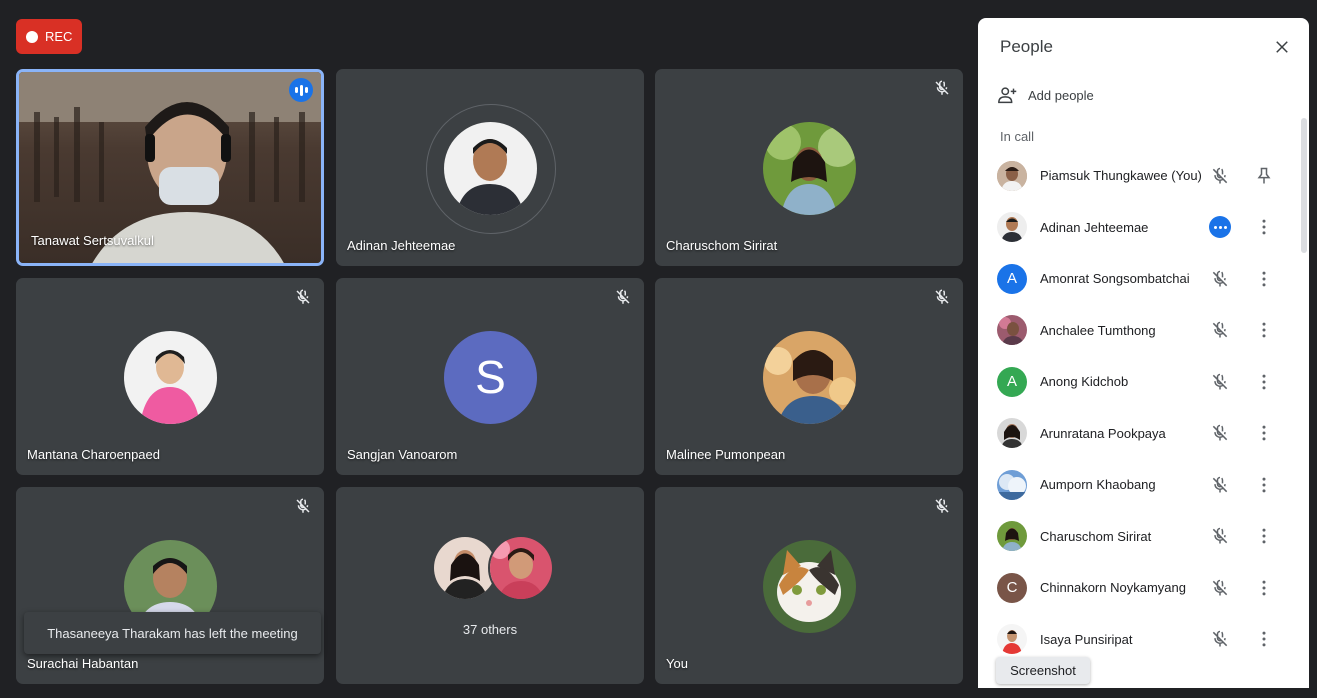 The image size is (1317, 698). What do you see at coordinates (1061, 95) in the screenshot?
I see `add-people-label: Add people` at bounding box center [1061, 95].